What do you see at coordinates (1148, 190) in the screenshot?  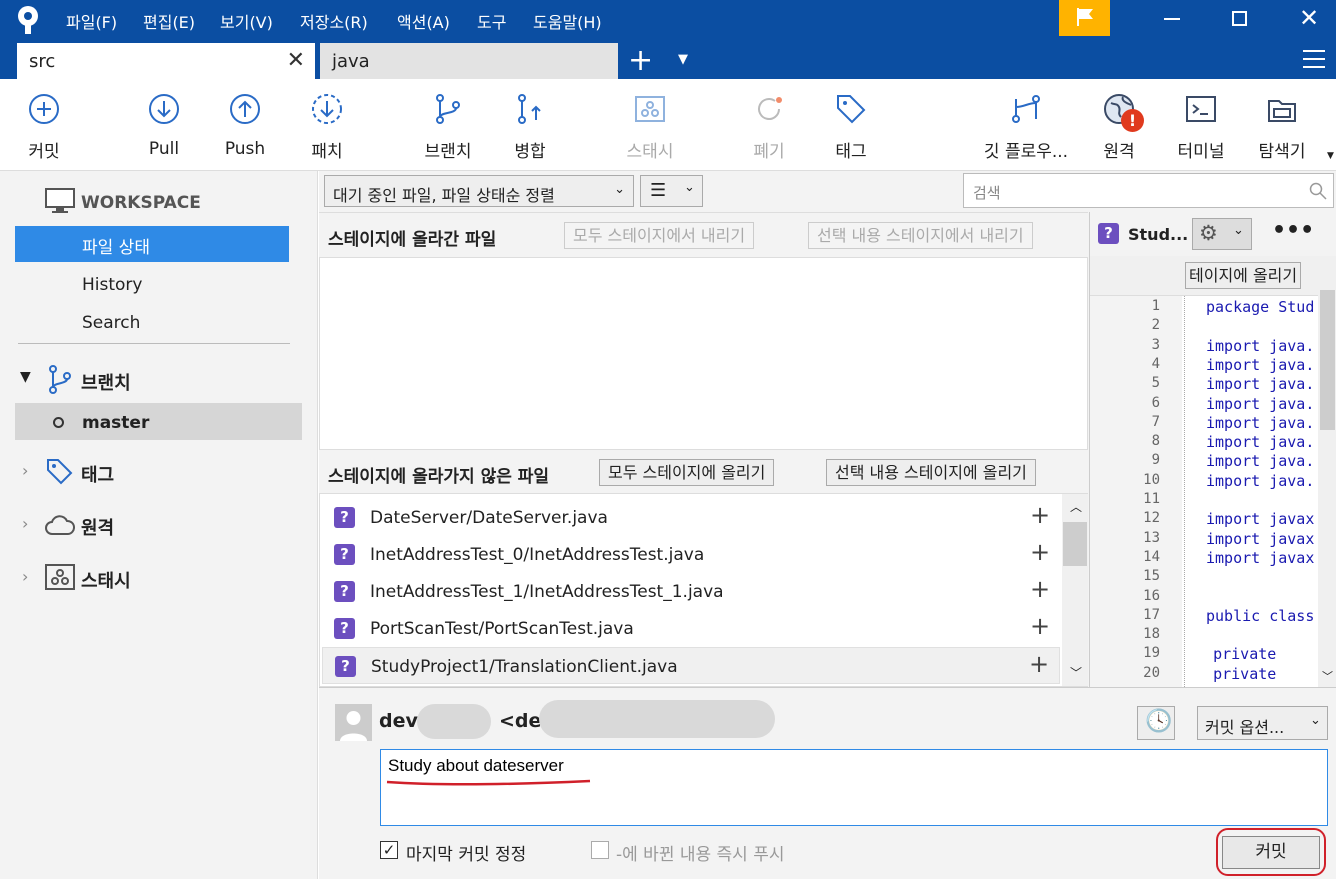 I see `search-input: 검색` at bounding box center [1148, 190].